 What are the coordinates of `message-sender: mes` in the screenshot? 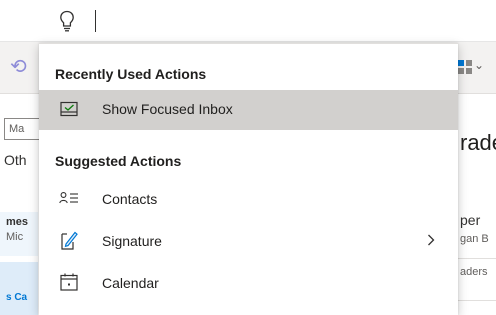 It's located at (17, 222).